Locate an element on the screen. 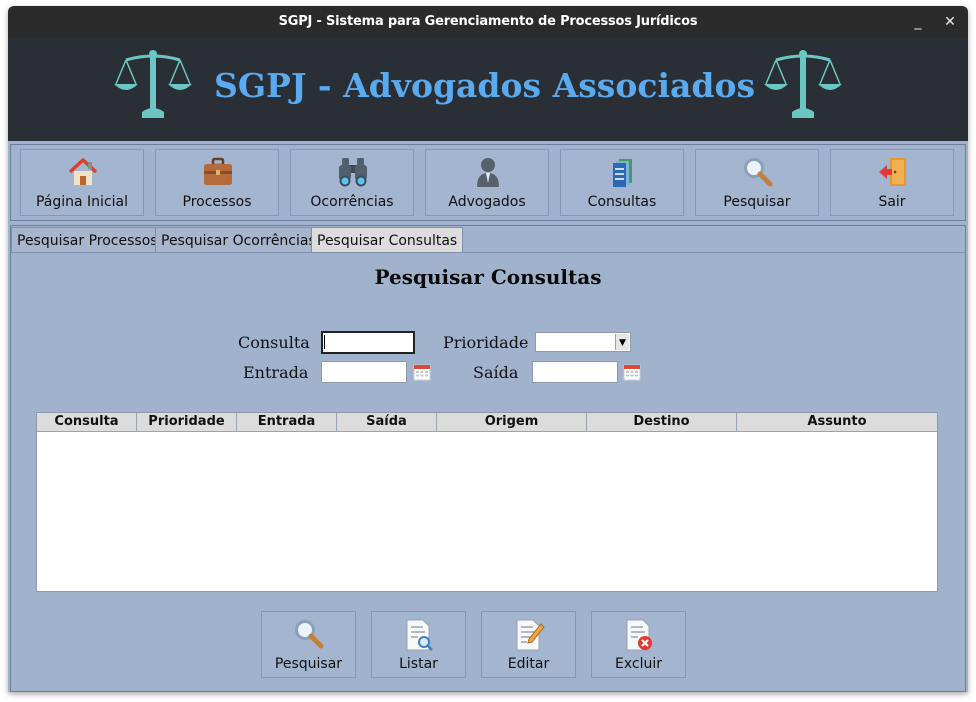 This screenshot has width=976, height=702. nav-processos-label: Processos is located at coordinates (217, 202).